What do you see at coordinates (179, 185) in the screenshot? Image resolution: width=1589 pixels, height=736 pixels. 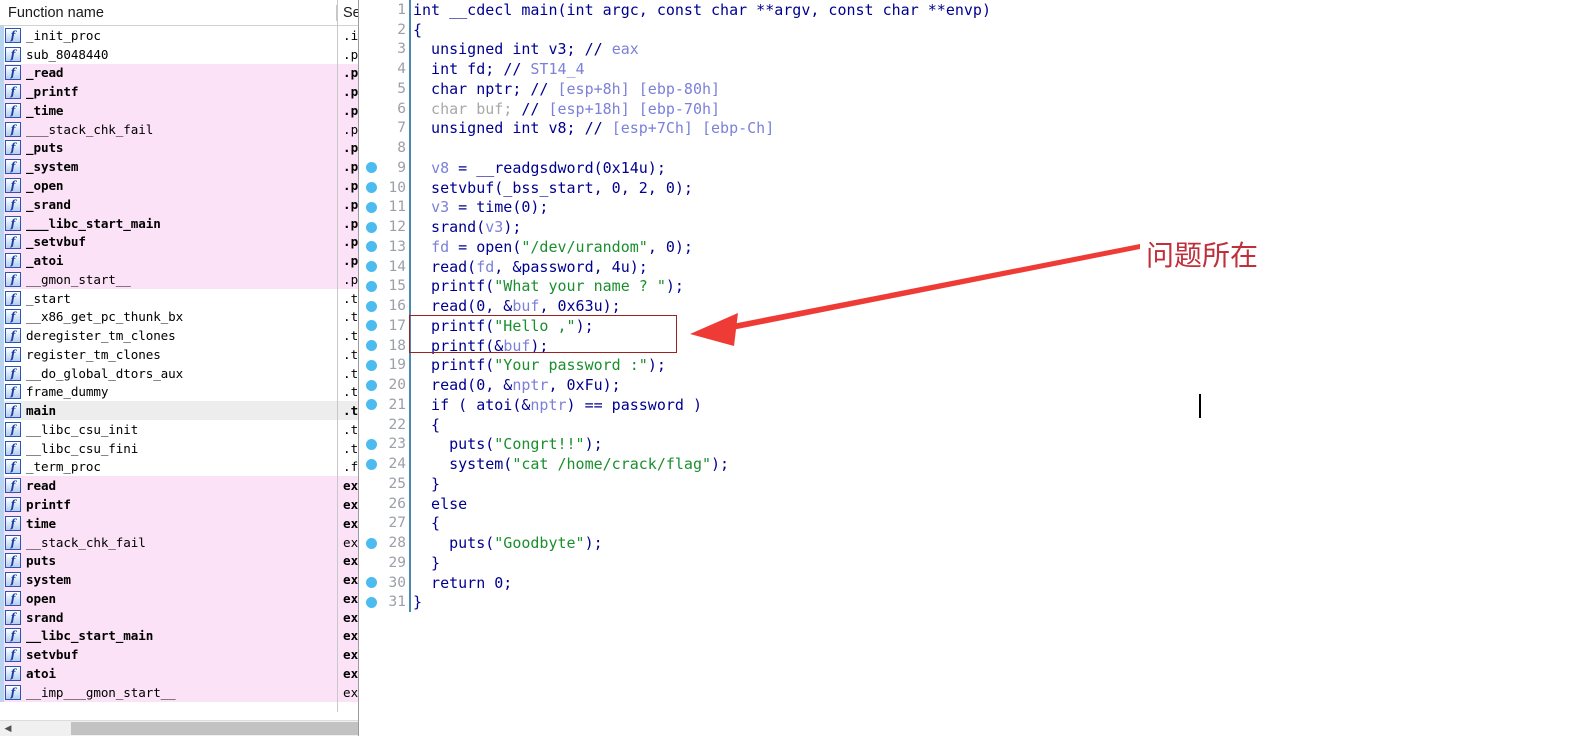 I see `function-list-item: f _open .p` at bounding box center [179, 185].